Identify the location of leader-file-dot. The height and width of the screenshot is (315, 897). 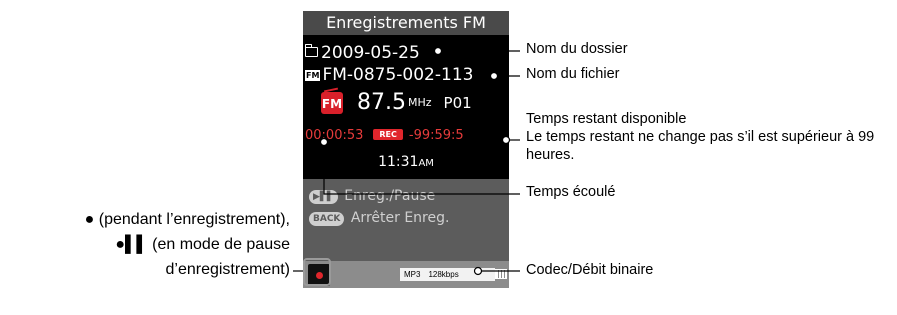
(494, 76).